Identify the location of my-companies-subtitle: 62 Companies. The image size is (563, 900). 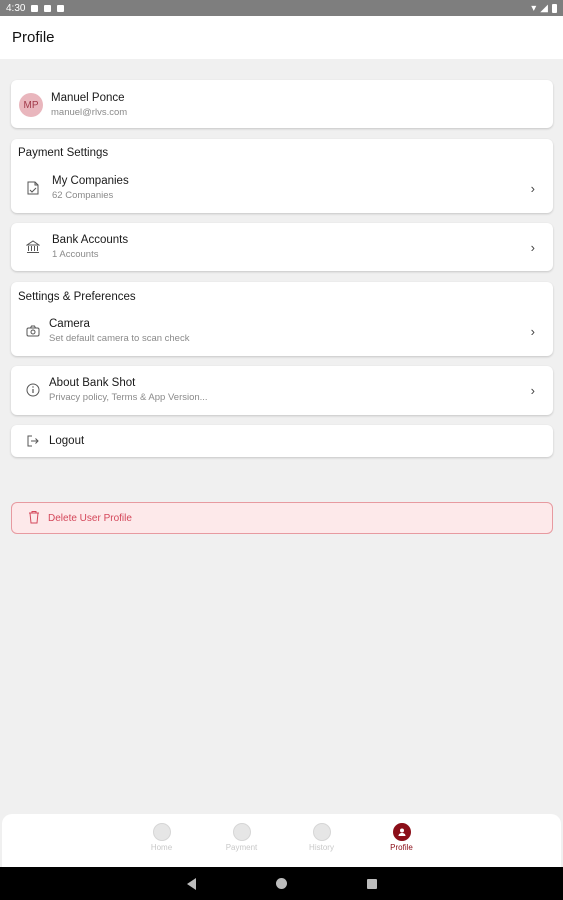
(83, 195).